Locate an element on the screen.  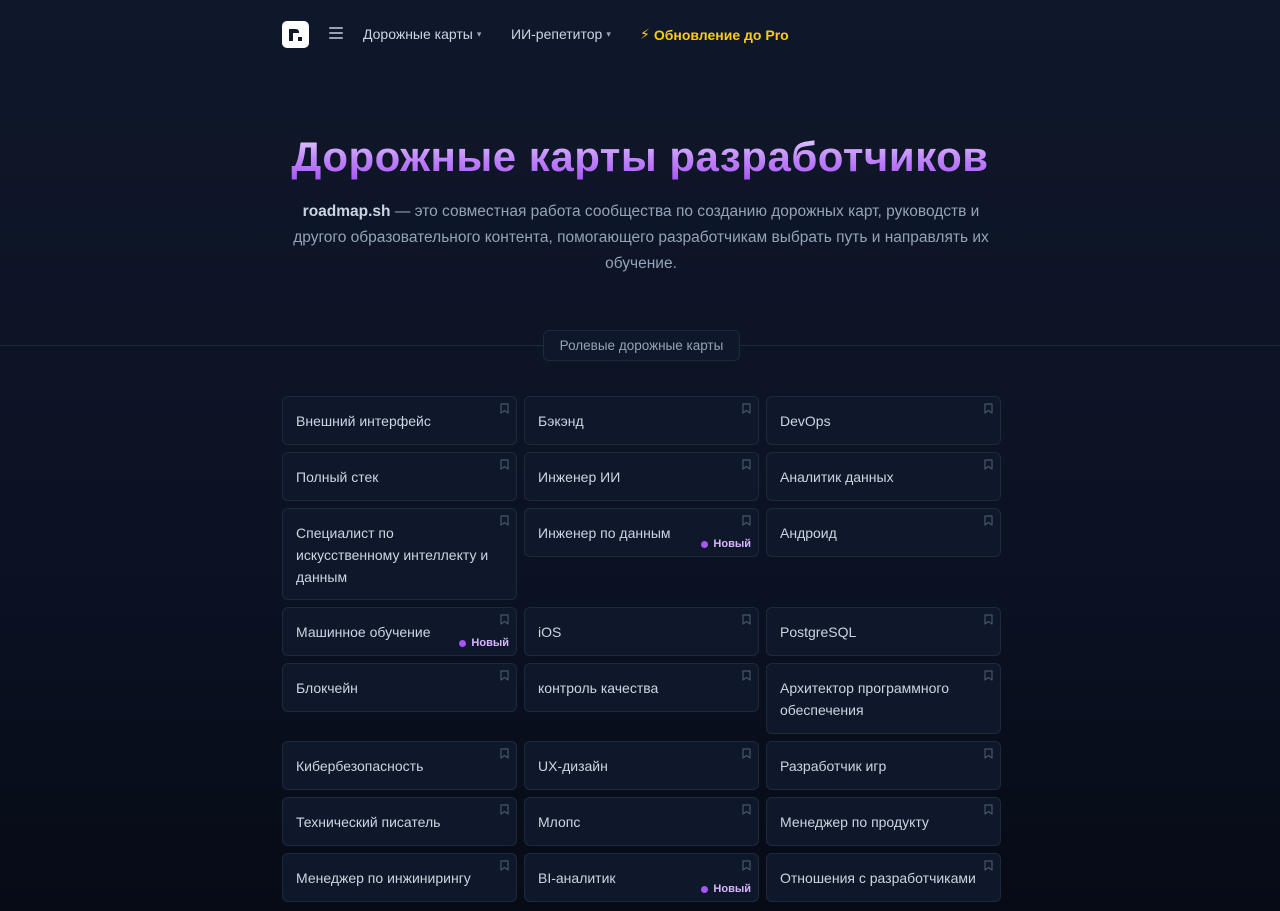
roadmap-card: Аналитик данных is located at coordinates (883, 476).